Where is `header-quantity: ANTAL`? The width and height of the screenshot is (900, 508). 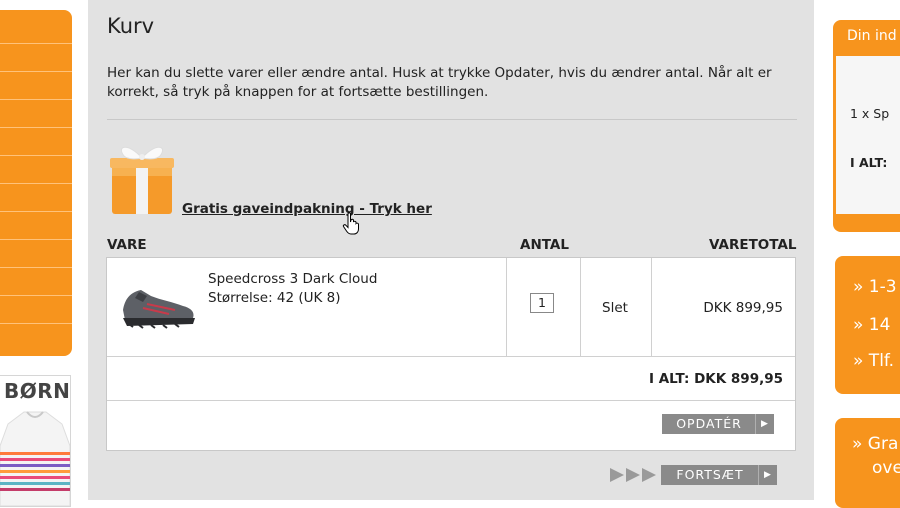
header-quantity: ANTAL is located at coordinates (544, 245).